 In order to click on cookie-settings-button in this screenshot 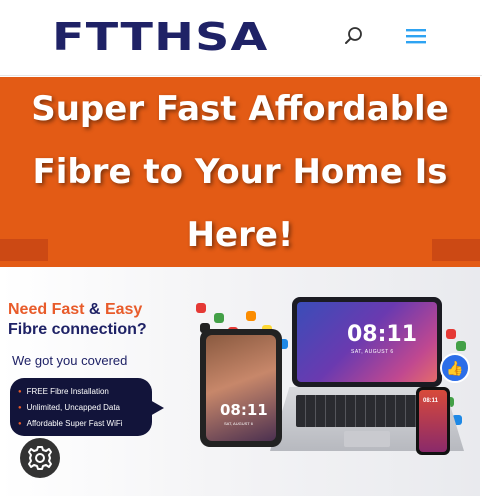, I will do `click(40, 458)`.